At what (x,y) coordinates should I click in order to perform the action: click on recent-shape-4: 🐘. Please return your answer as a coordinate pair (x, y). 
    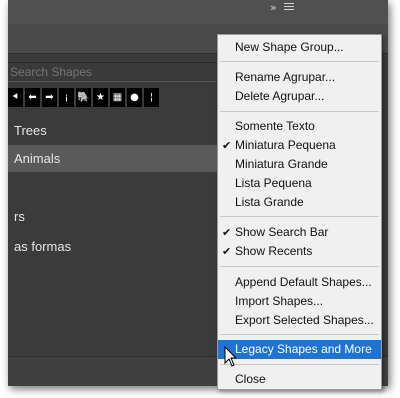
    Looking at the image, I should click on (83, 97).